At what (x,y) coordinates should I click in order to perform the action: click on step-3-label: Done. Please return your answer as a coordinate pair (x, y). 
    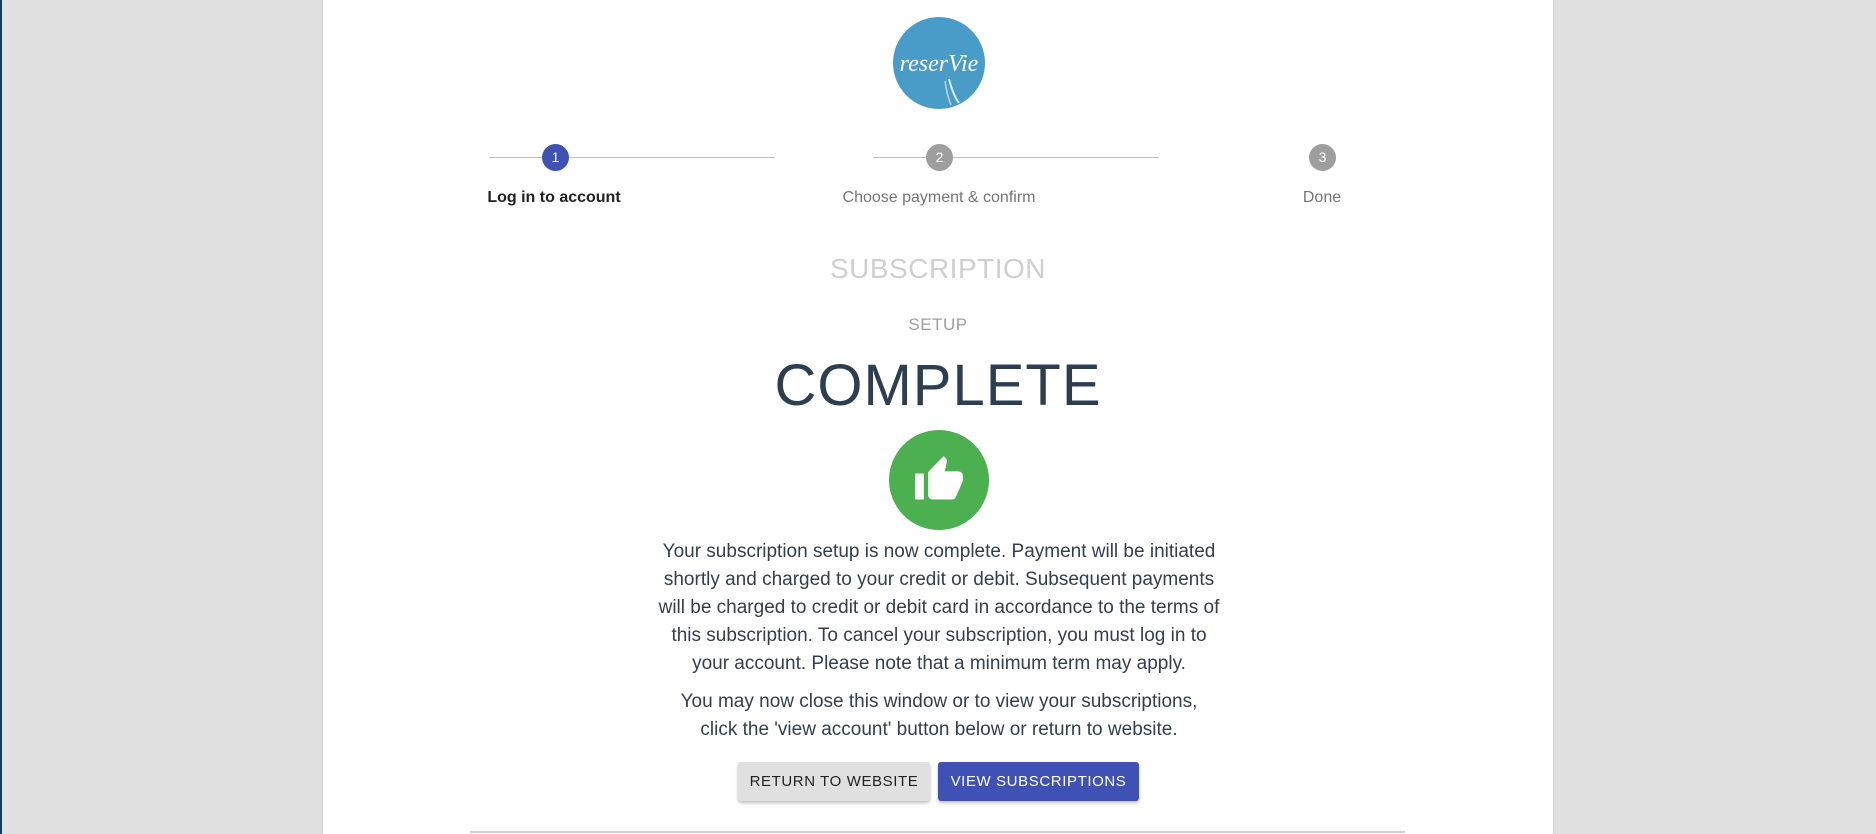
    Looking at the image, I should click on (1322, 197).